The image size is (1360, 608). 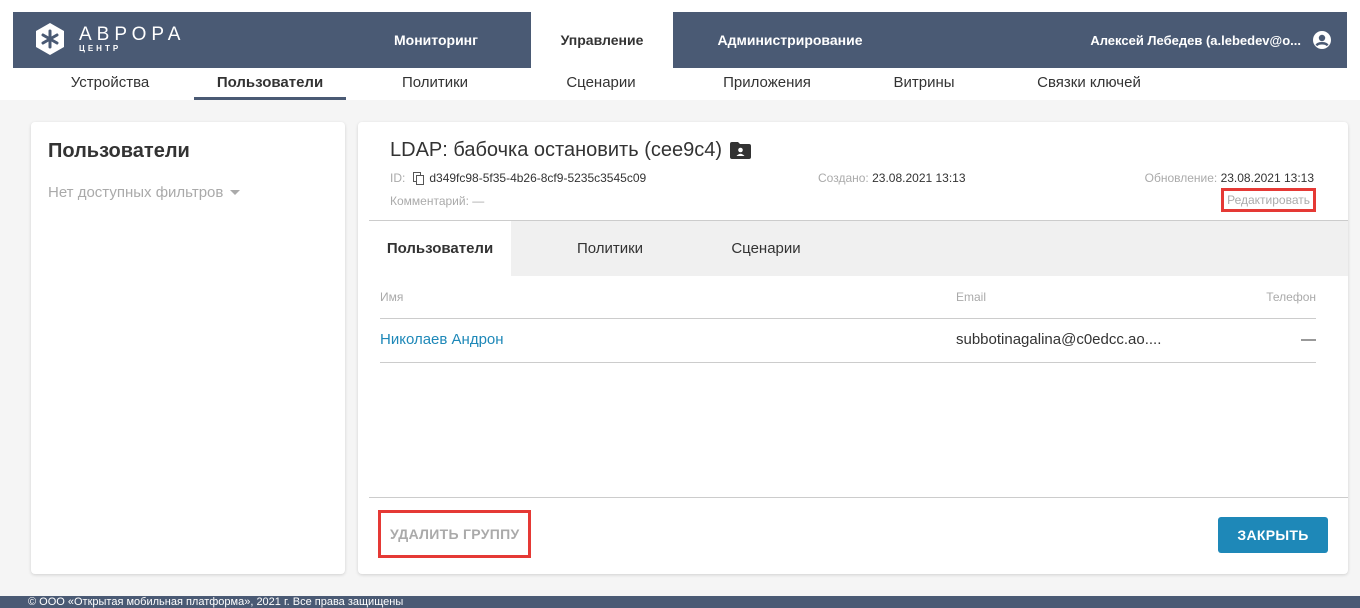 I want to click on updated-value: 23.08.2021 13:13, so click(x=1267, y=178).